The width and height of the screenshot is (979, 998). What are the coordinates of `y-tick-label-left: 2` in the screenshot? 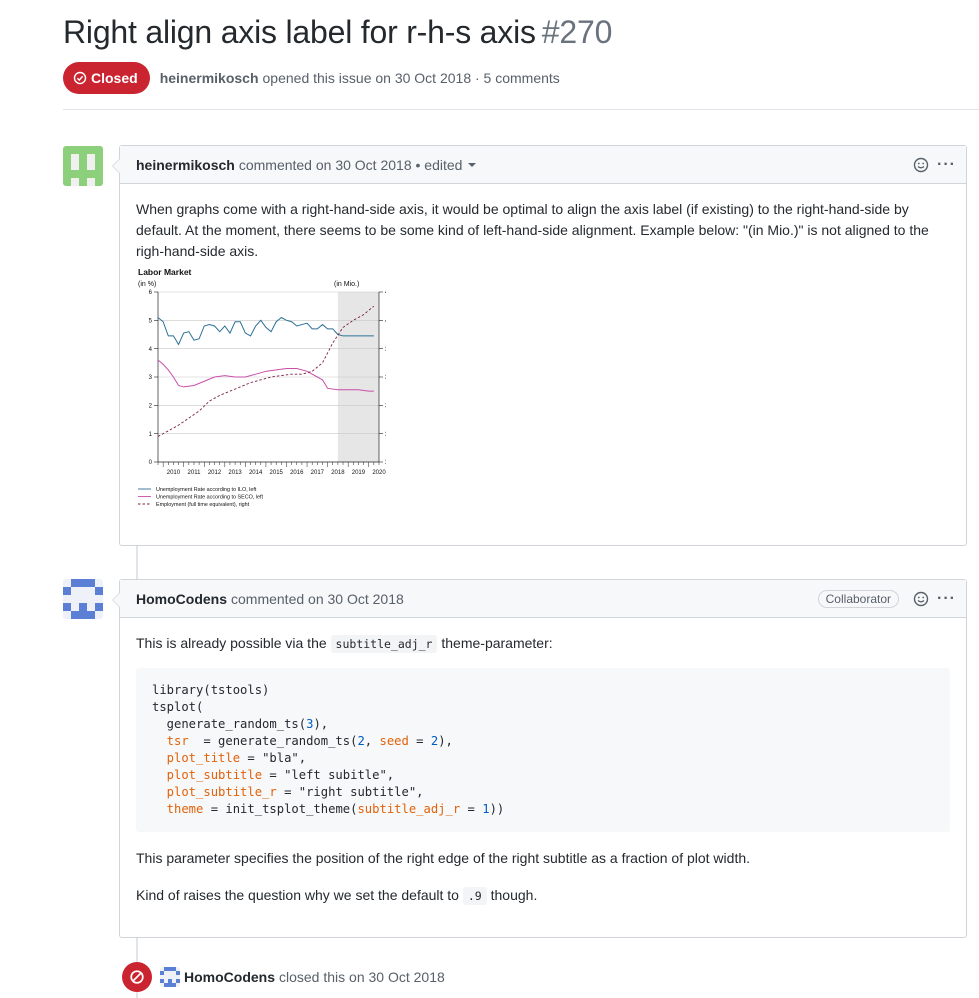 It's located at (151, 407).